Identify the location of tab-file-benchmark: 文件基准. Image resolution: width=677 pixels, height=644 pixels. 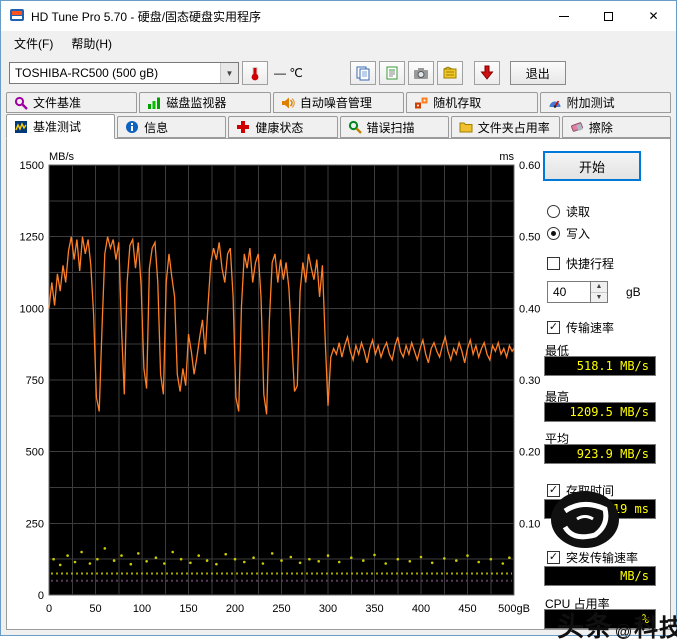
(72, 102).